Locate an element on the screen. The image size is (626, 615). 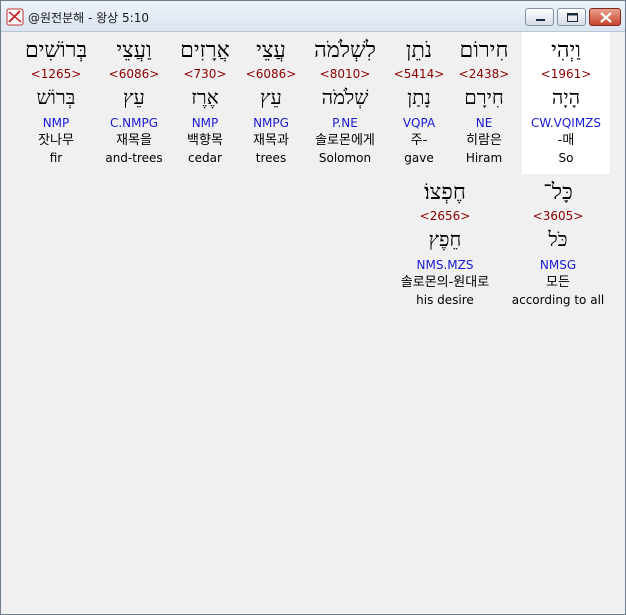
english-gloss: and-trees is located at coordinates (134, 158).